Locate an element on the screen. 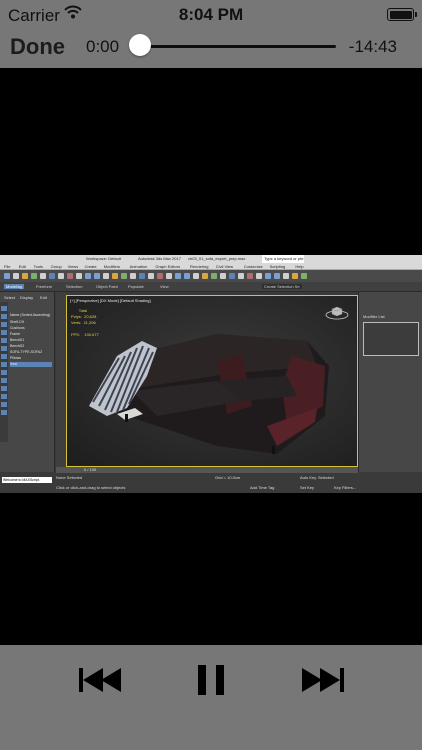  scene-object-row: Cushions is located at coordinates (17, 328).